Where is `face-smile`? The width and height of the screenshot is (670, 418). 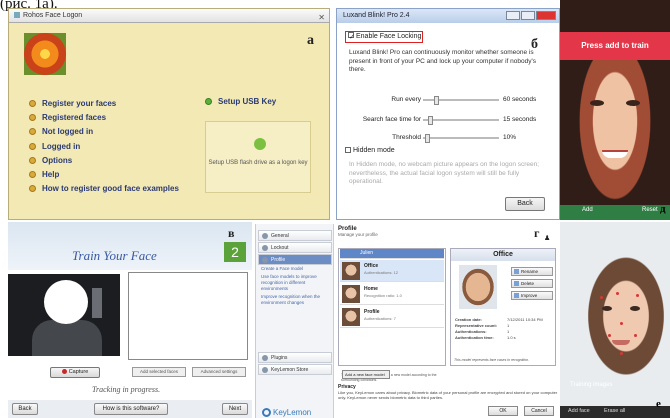 face-smile is located at coordinates (615, 154).